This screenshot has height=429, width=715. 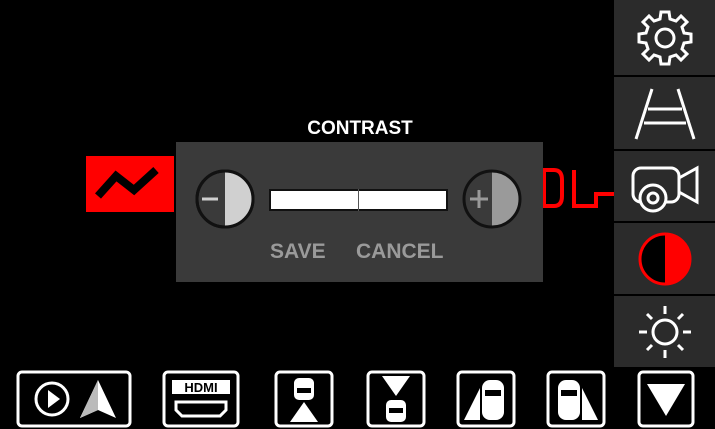 I want to click on camera-settings-icon, so click(x=664, y=189).